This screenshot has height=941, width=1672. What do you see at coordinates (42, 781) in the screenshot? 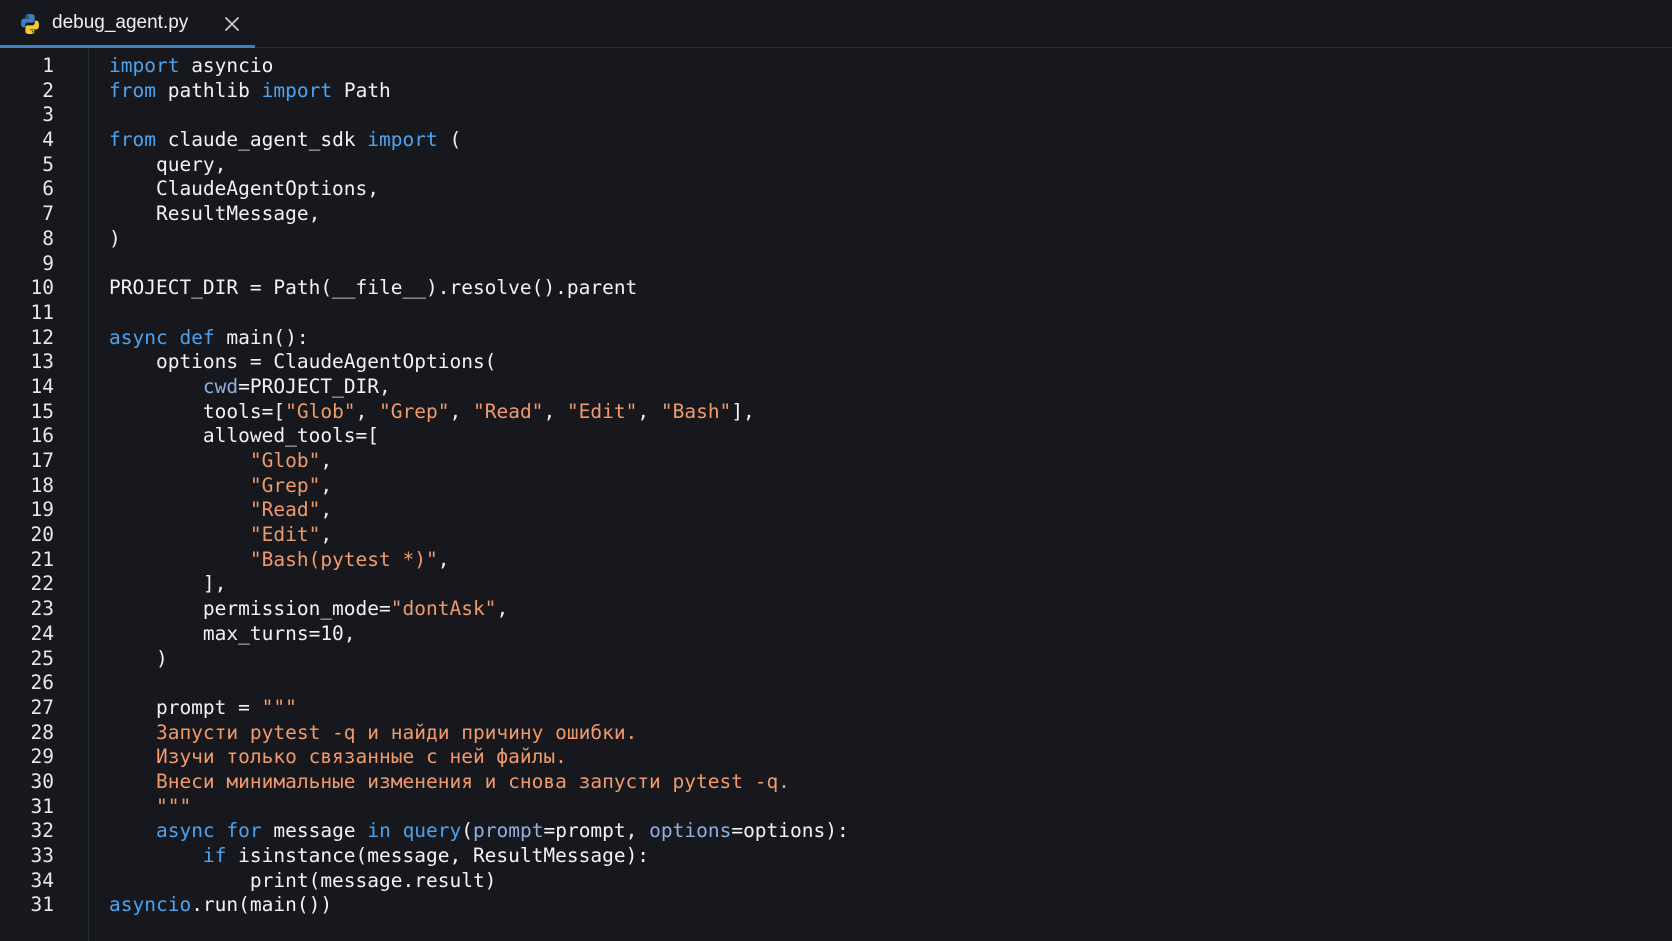
I see `line-number: 30` at bounding box center [42, 781].